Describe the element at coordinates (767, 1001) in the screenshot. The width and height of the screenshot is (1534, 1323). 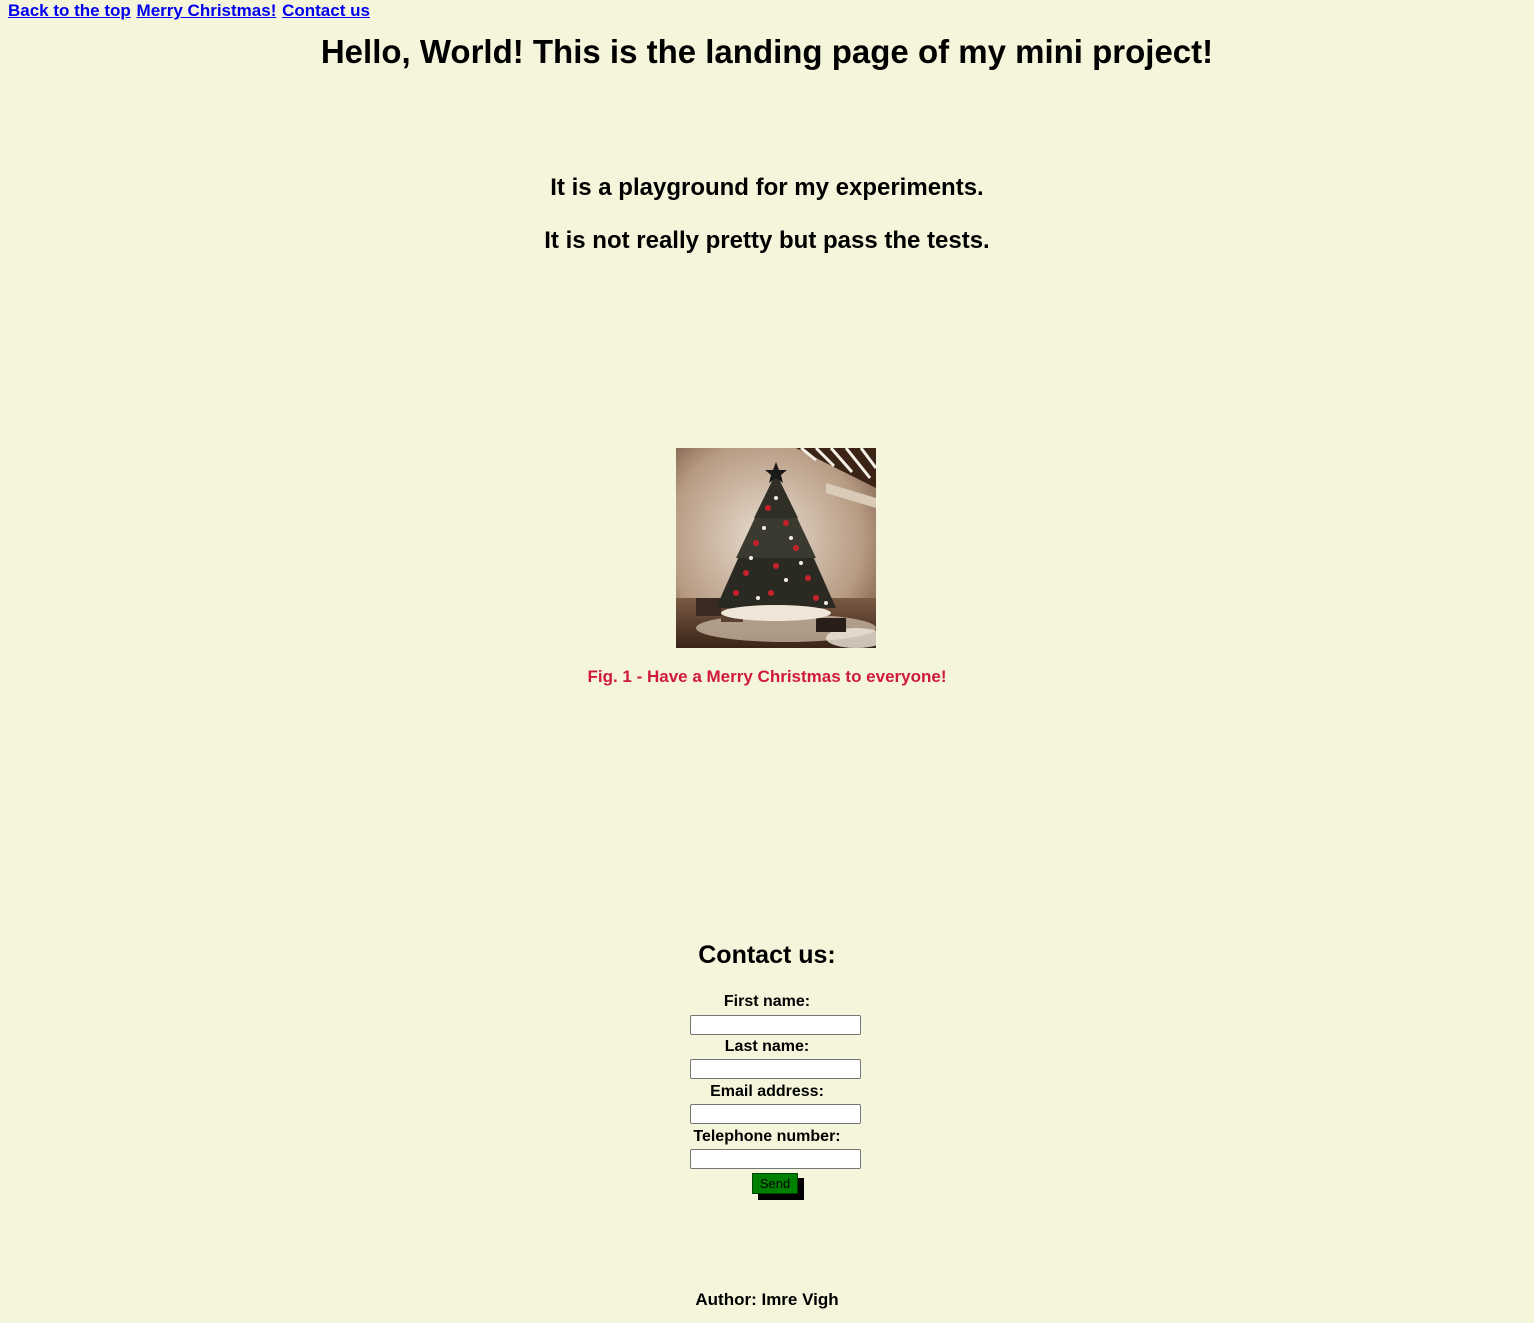
I see `first-name-label: First name:` at that location.